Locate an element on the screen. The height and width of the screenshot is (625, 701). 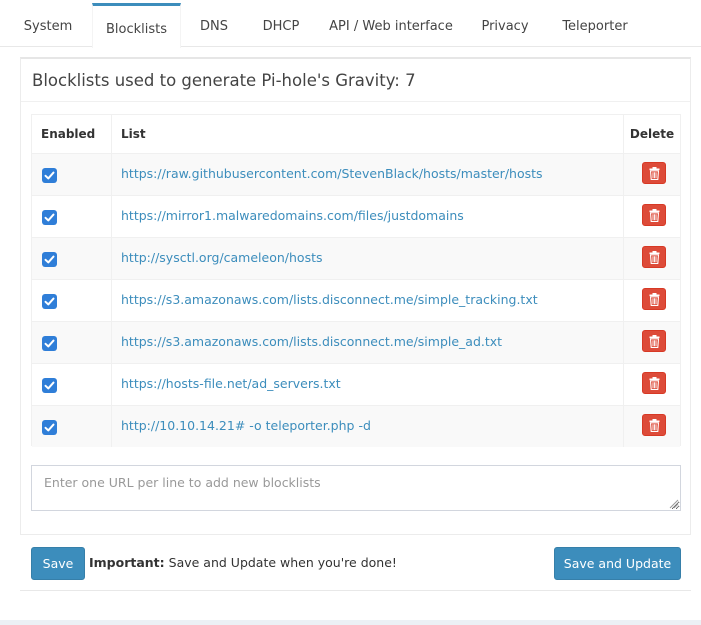
header-list: List is located at coordinates (368, 134).